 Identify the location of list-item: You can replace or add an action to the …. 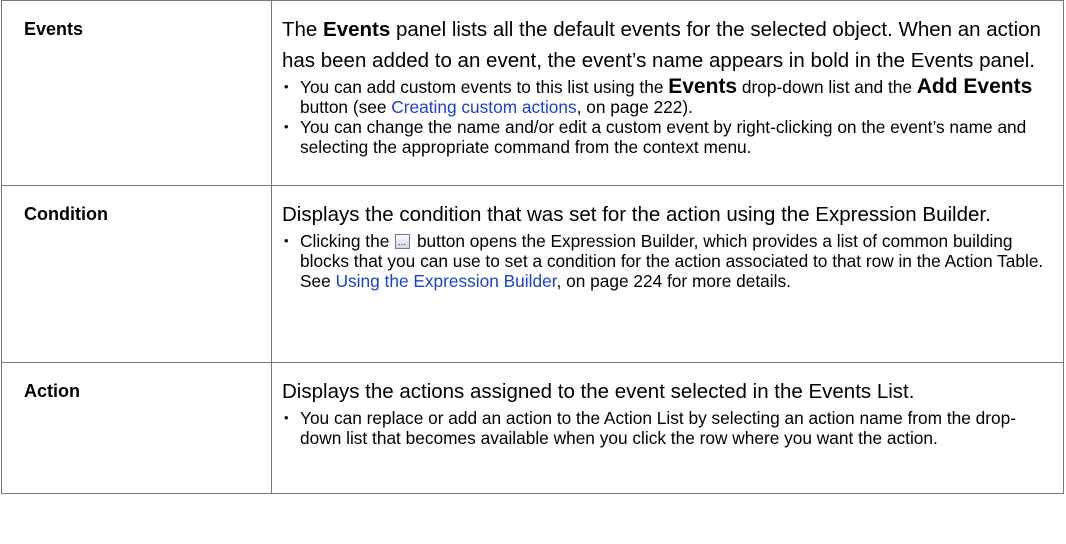
(667, 428).